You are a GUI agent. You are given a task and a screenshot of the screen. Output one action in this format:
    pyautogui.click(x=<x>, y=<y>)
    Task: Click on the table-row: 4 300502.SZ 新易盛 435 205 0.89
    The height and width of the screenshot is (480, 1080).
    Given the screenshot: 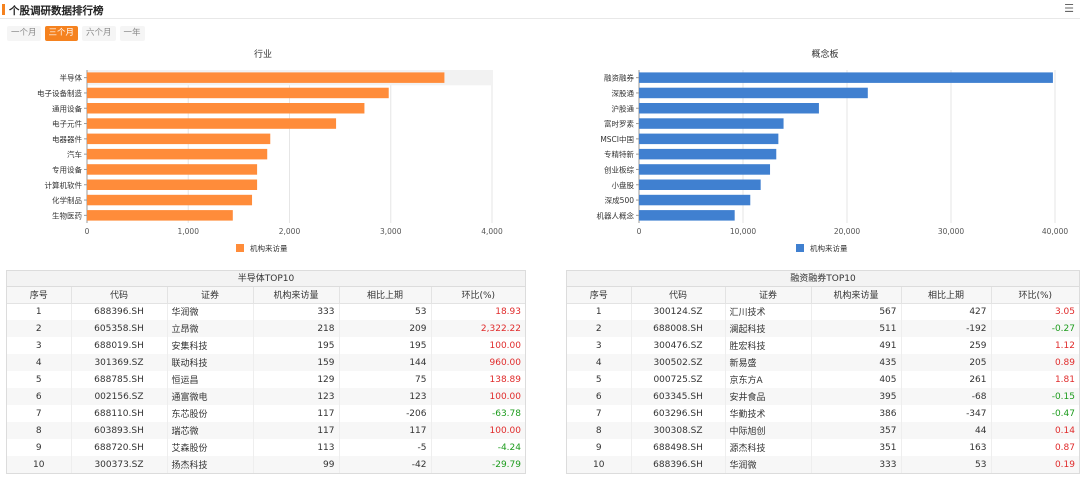 What is the action you would take?
    pyautogui.click(x=823, y=362)
    